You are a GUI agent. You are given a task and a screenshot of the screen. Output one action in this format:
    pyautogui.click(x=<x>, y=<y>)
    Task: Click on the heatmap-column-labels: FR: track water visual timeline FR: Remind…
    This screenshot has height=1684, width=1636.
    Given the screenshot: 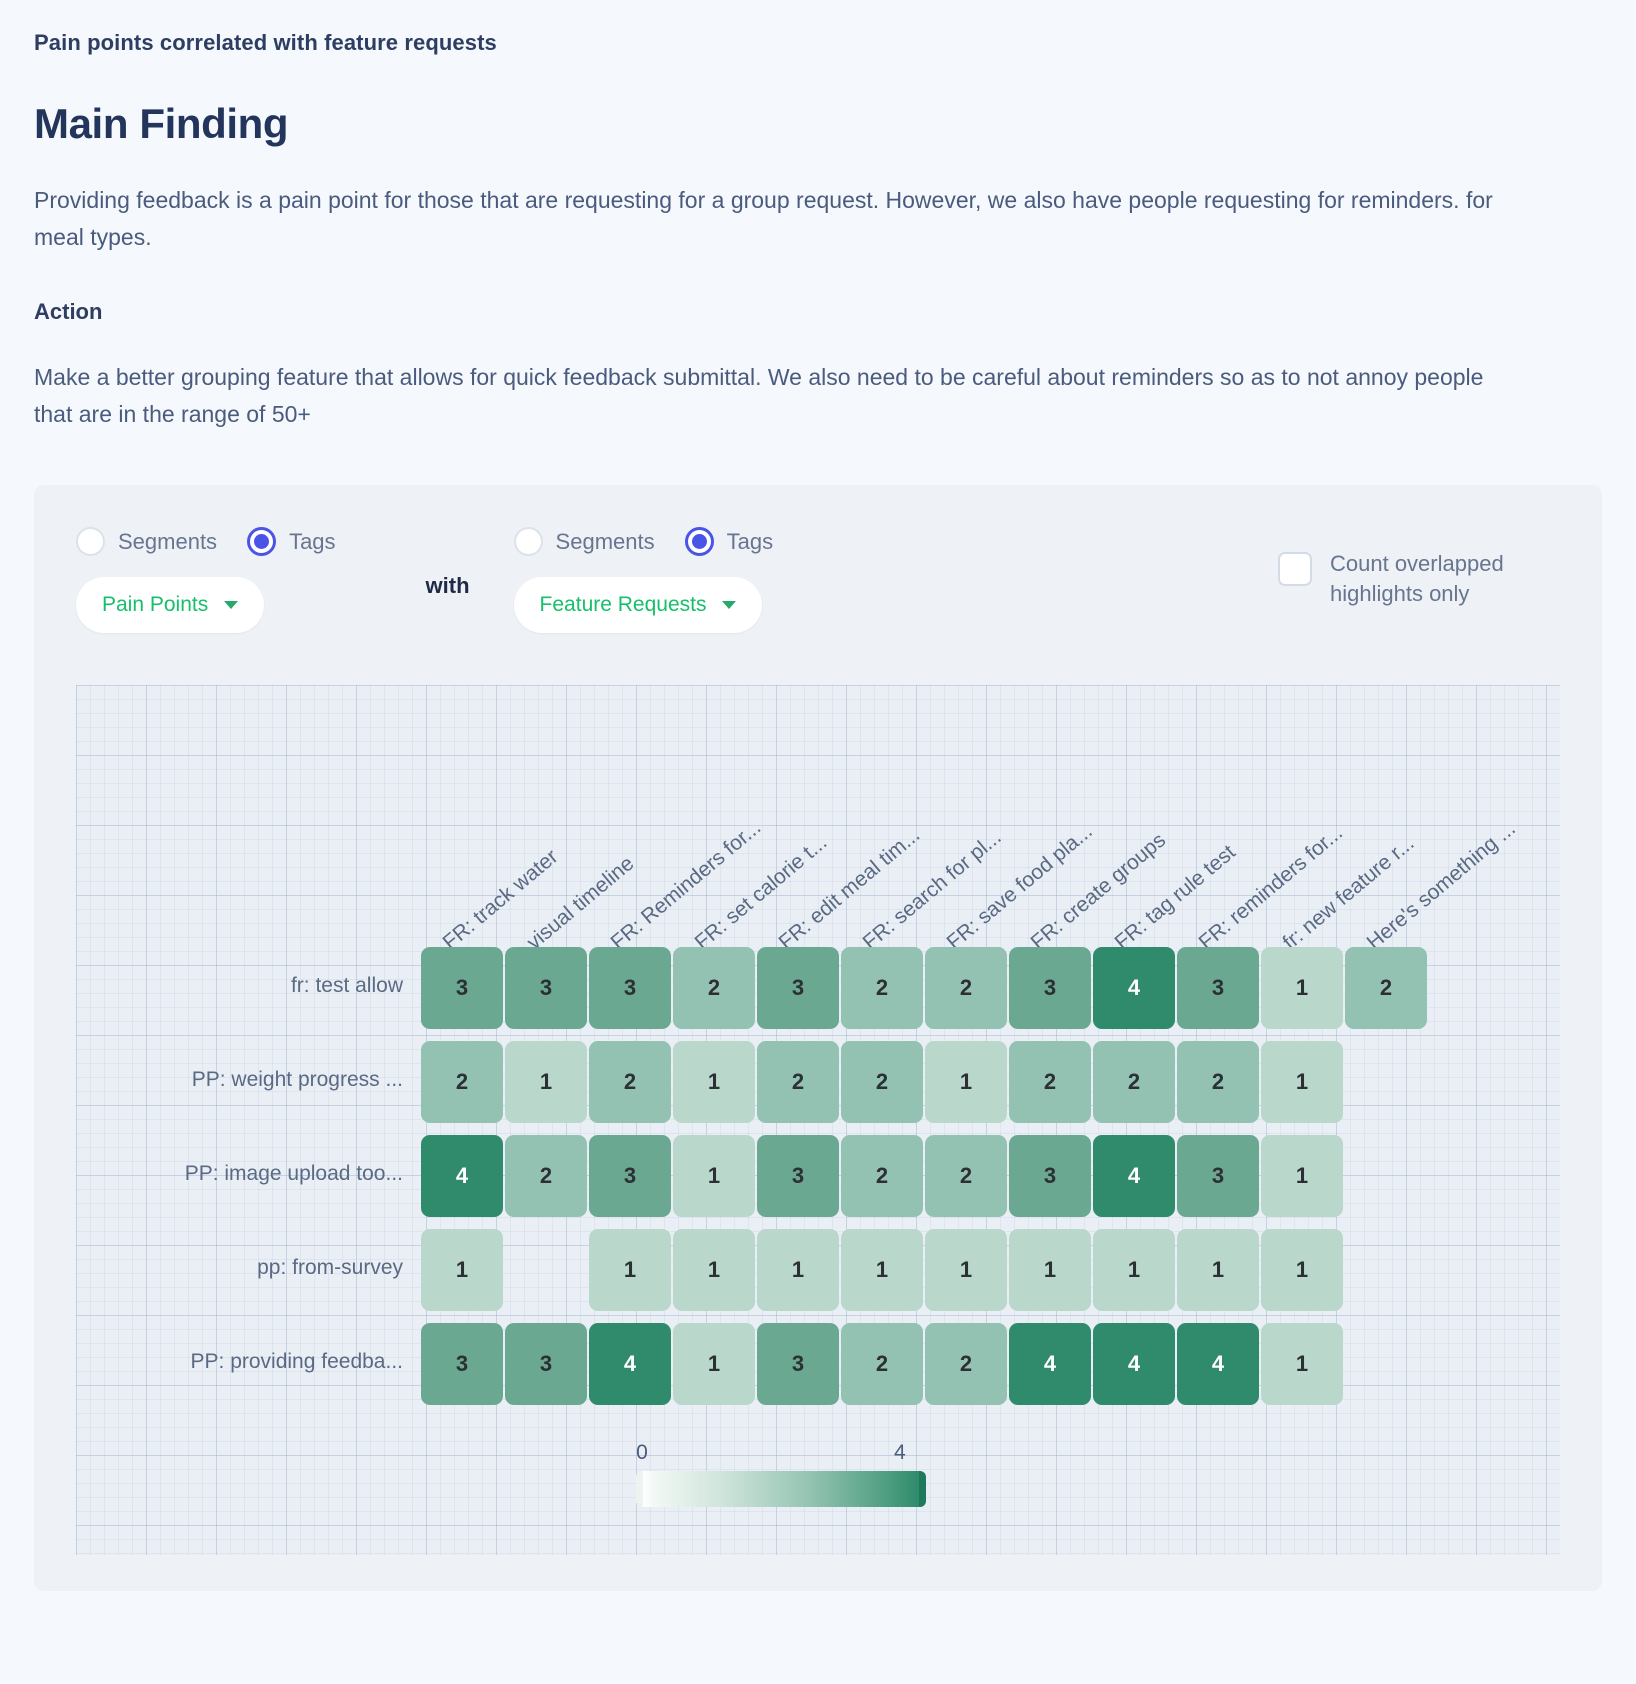 What is the action you would take?
    pyautogui.click(x=818, y=820)
    